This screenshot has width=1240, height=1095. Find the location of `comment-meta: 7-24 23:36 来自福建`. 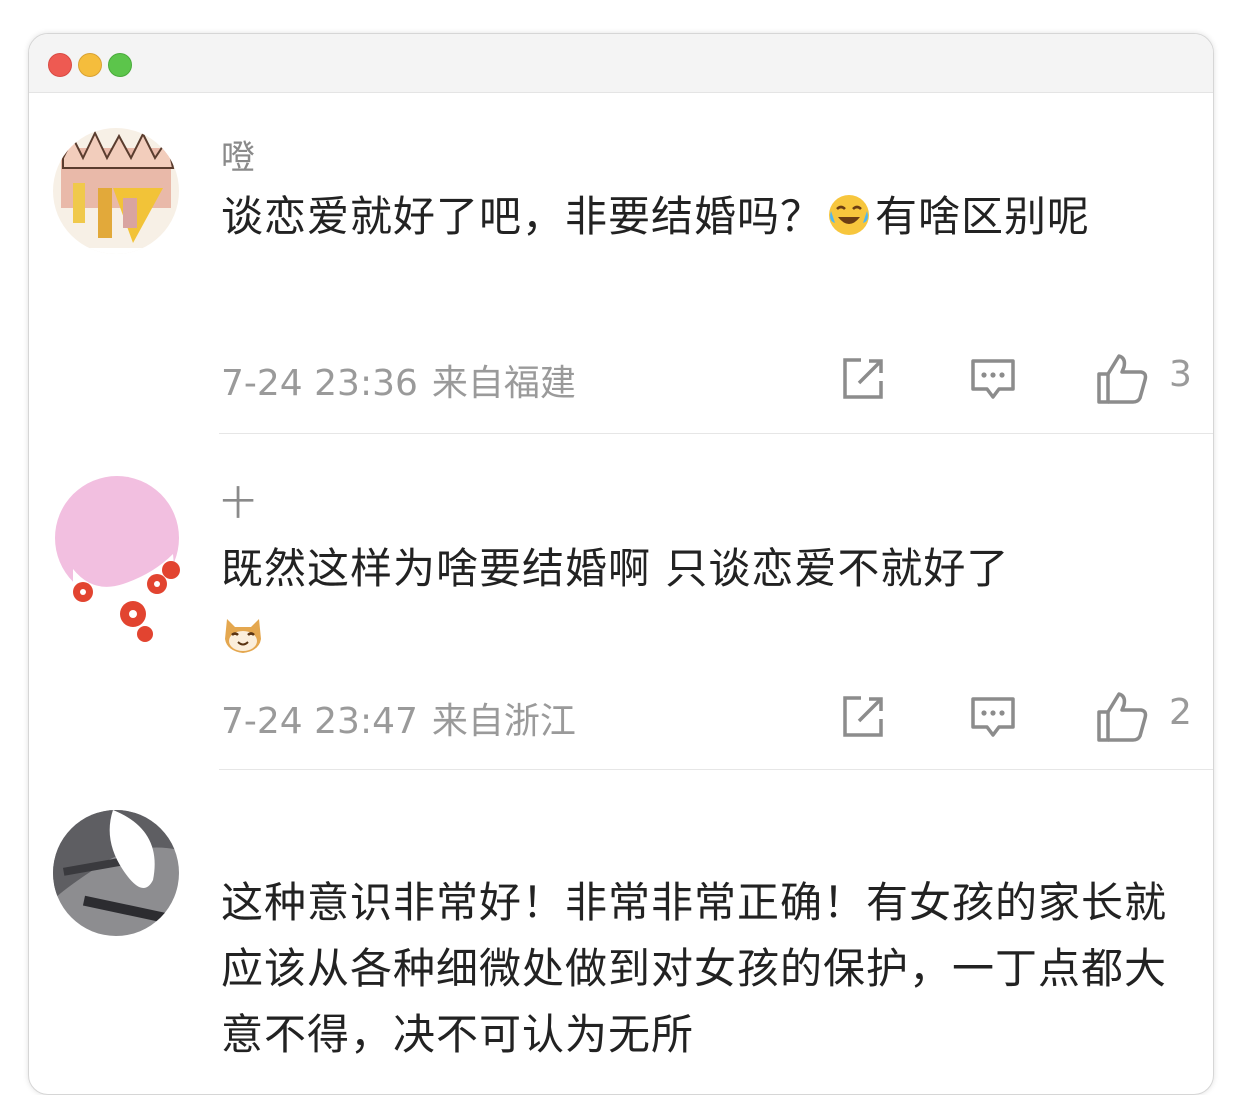

comment-meta: 7-24 23:36 来自福建 is located at coordinates (398, 380).